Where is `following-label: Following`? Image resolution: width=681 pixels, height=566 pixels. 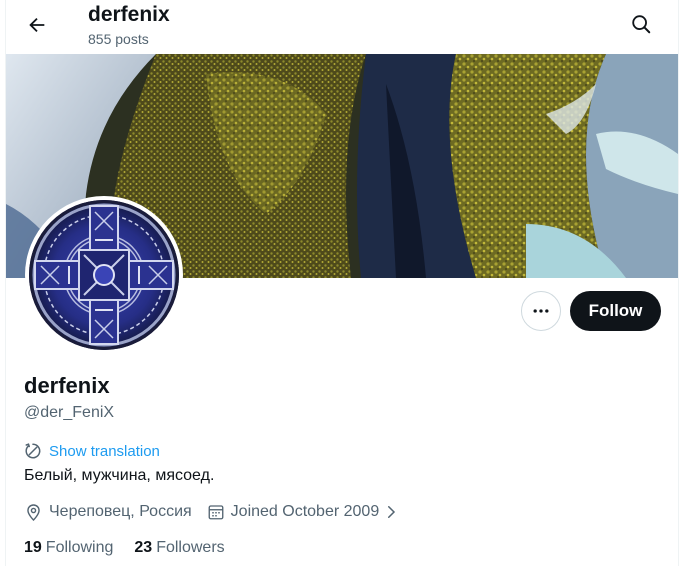 following-label: Following is located at coordinates (79, 547).